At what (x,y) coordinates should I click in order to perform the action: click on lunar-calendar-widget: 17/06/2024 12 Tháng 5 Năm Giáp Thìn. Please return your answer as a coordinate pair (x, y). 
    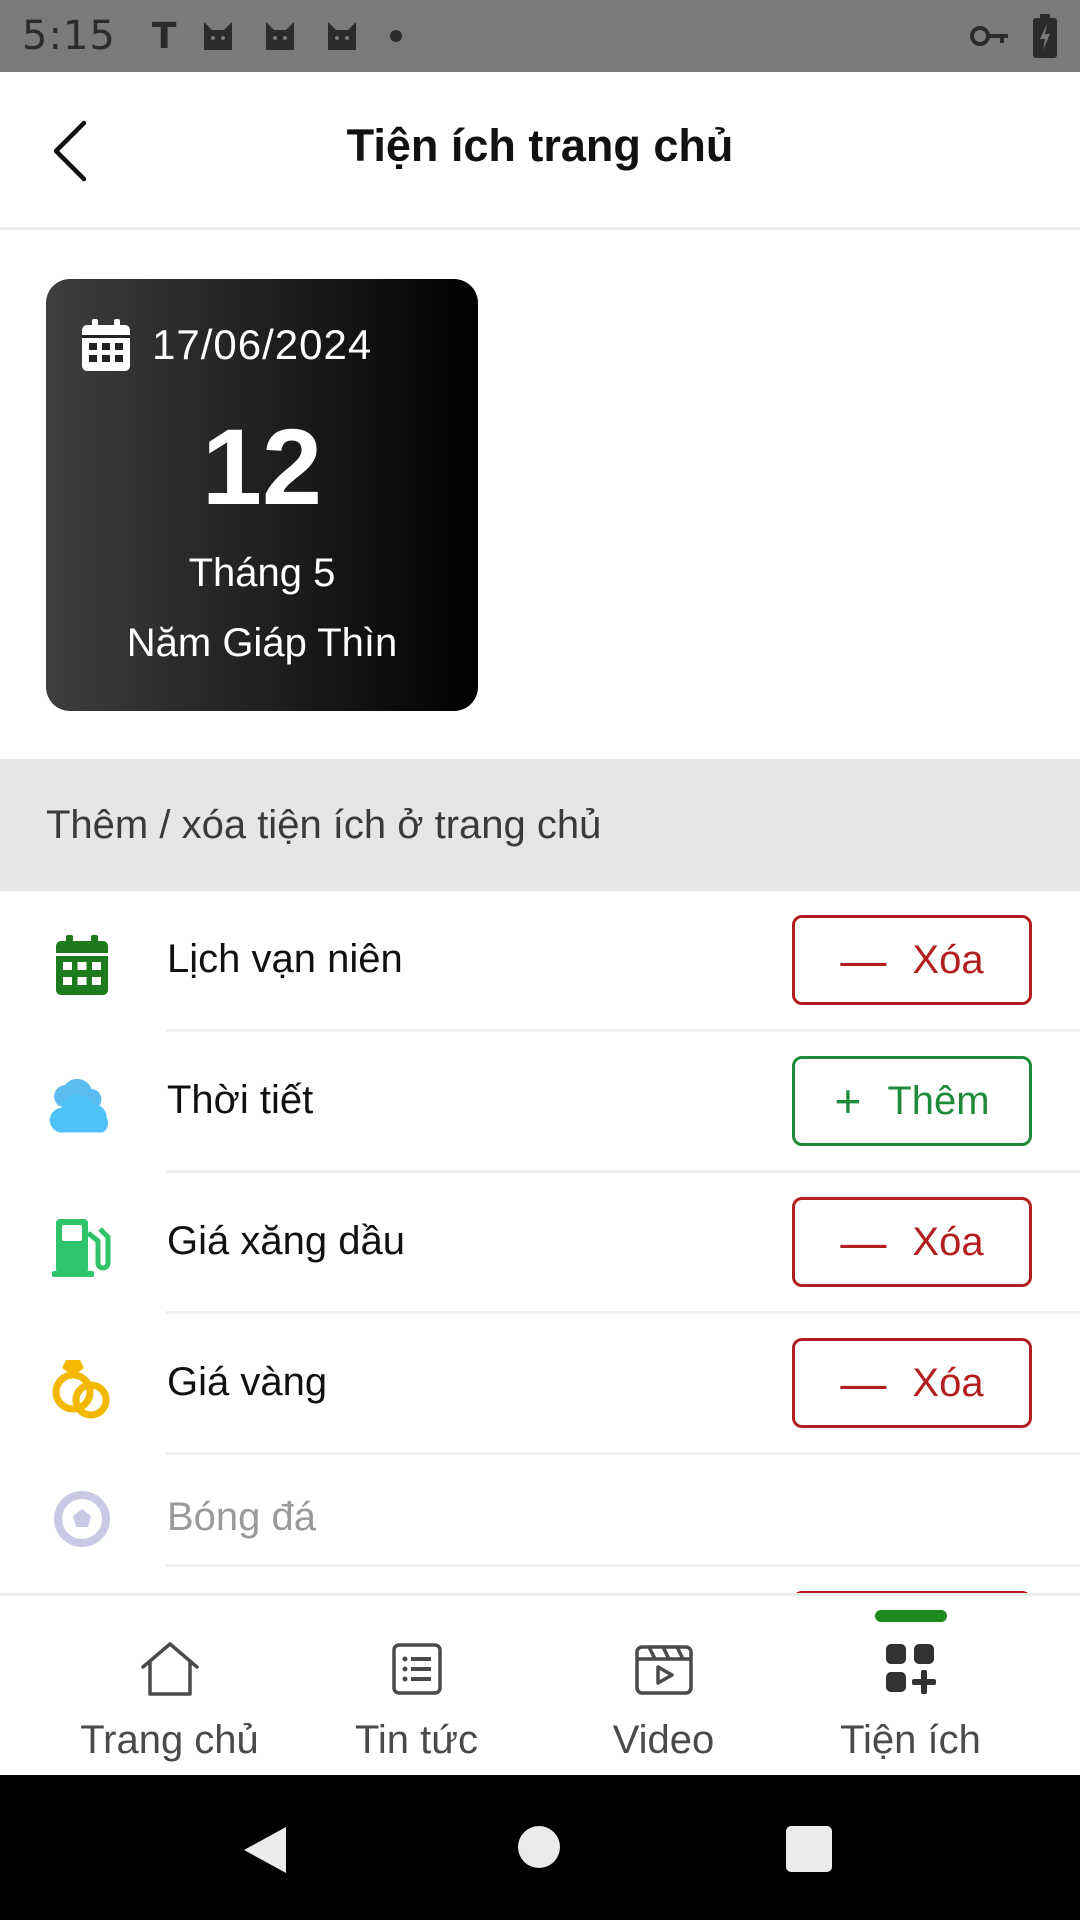
    Looking at the image, I should click on (262, 495).